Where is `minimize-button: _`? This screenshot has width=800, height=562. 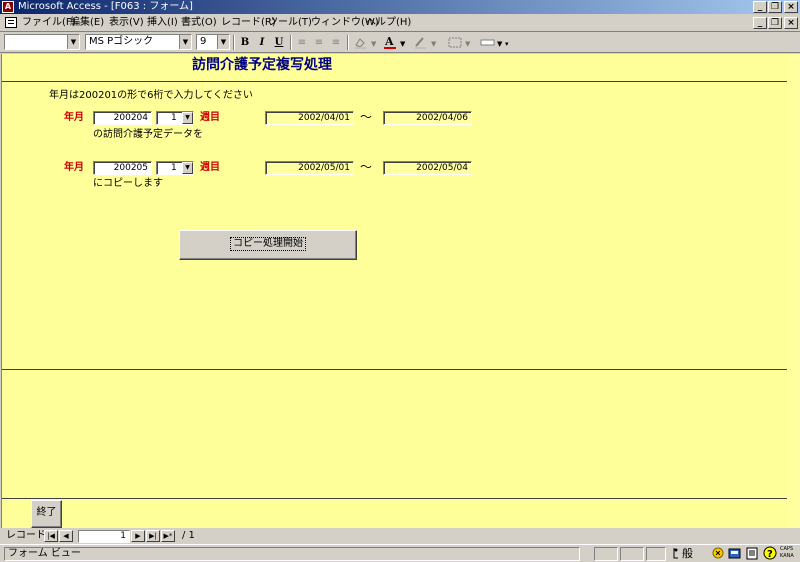 minimize-button: _ is located at coordinates (760, 7).